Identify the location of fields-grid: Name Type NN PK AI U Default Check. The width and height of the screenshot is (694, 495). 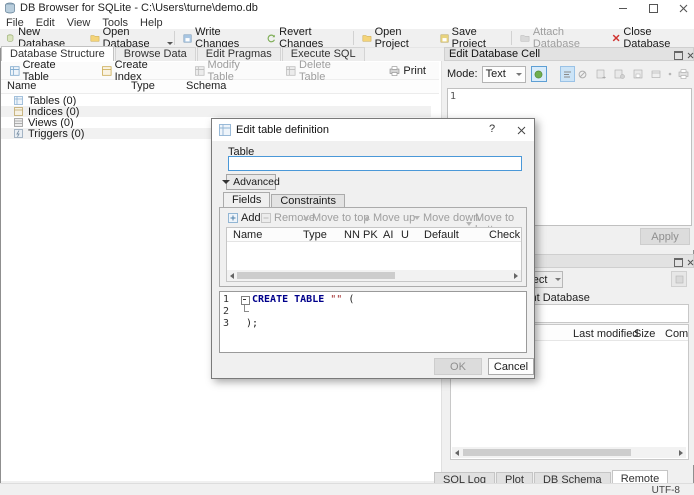
(374, 254).